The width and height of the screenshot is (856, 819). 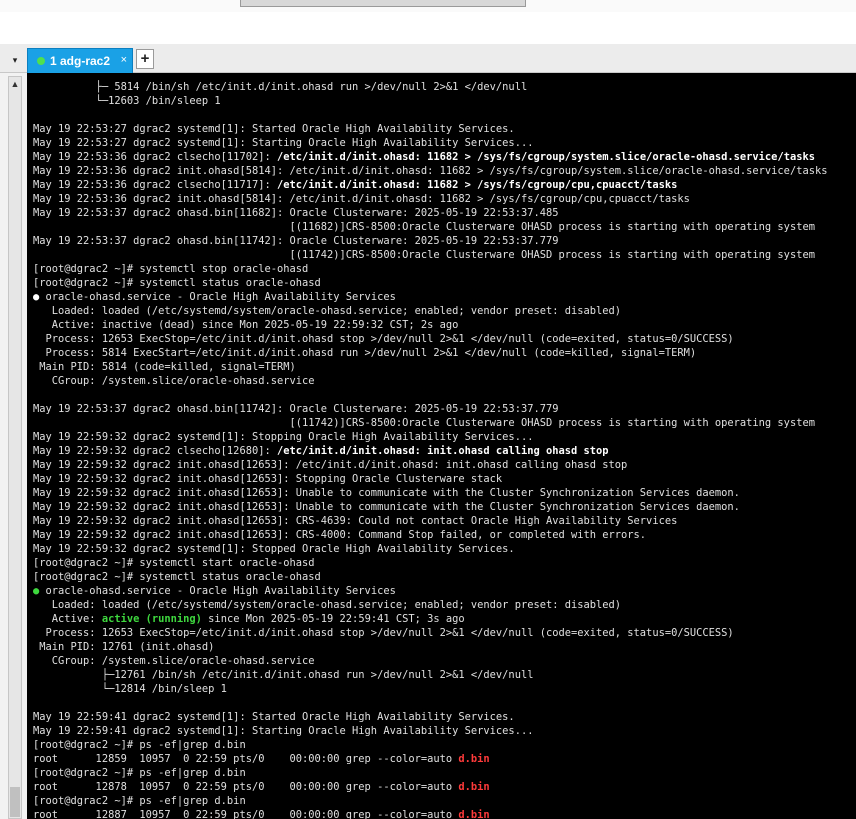 I want to click on terminal-text: └─12603 /bin/sleep 1, so click(x=127, y=101).